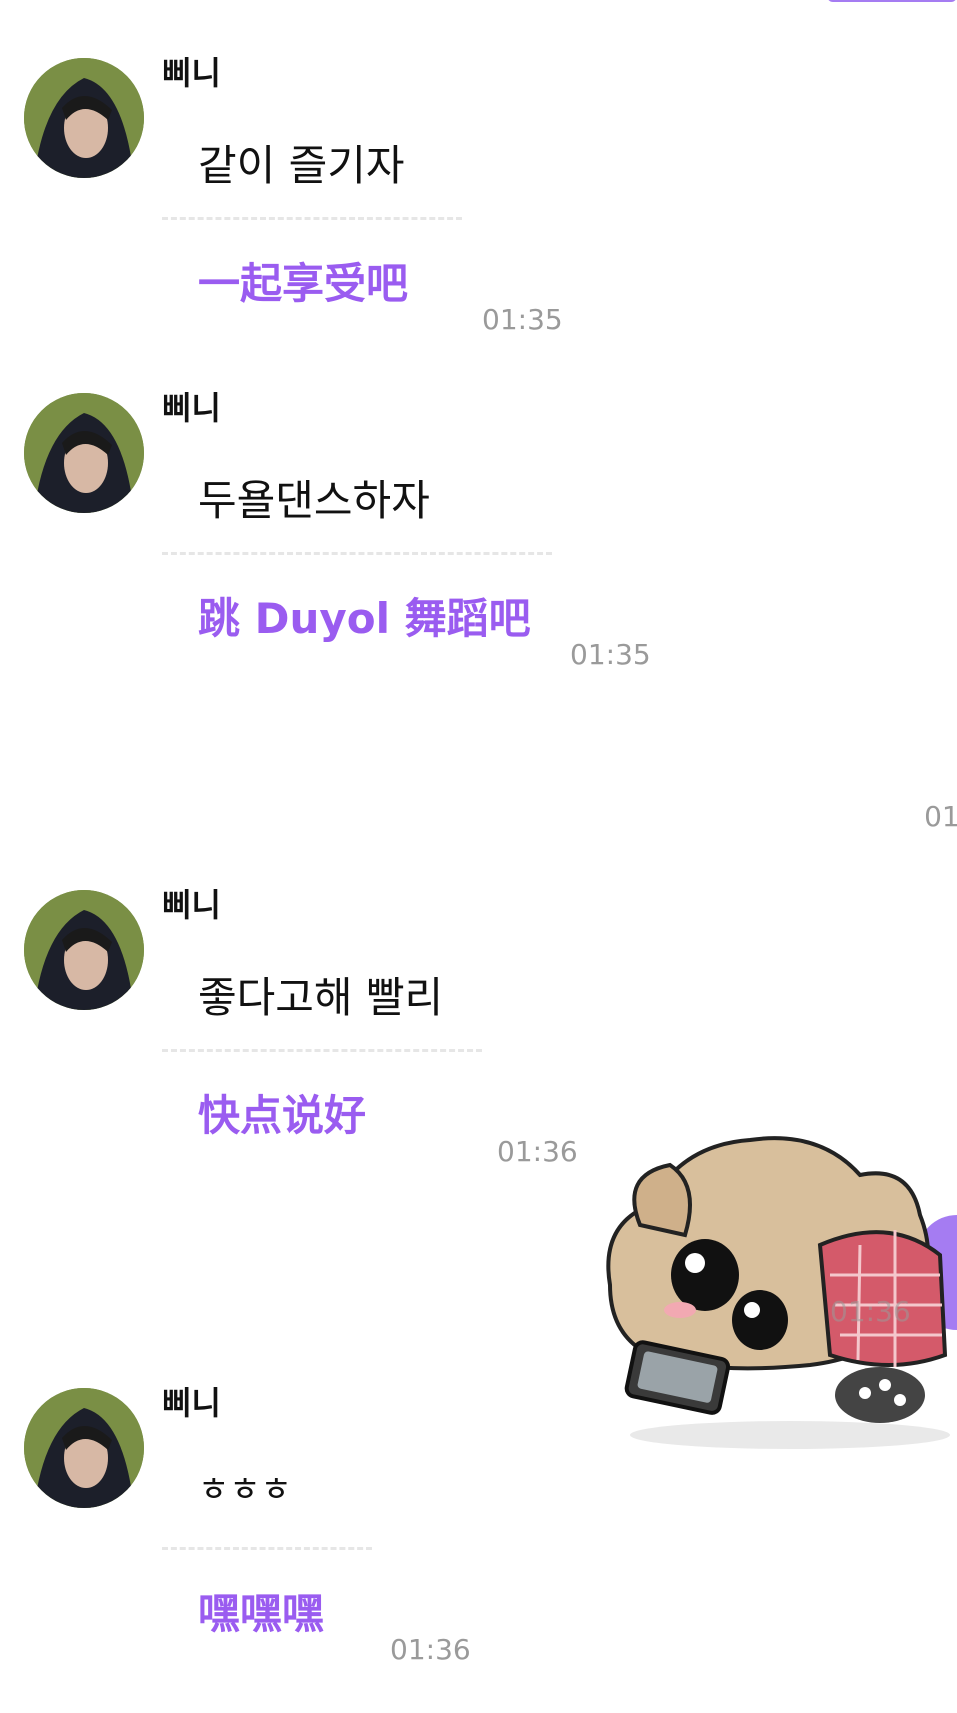 Image resolution: width=957 pixels, height=1713 pixels. What do you see at coordinates (773, 1280) in the screenshot?
I see `puppy-sticker-icon` at bounding box center [773, 1280].